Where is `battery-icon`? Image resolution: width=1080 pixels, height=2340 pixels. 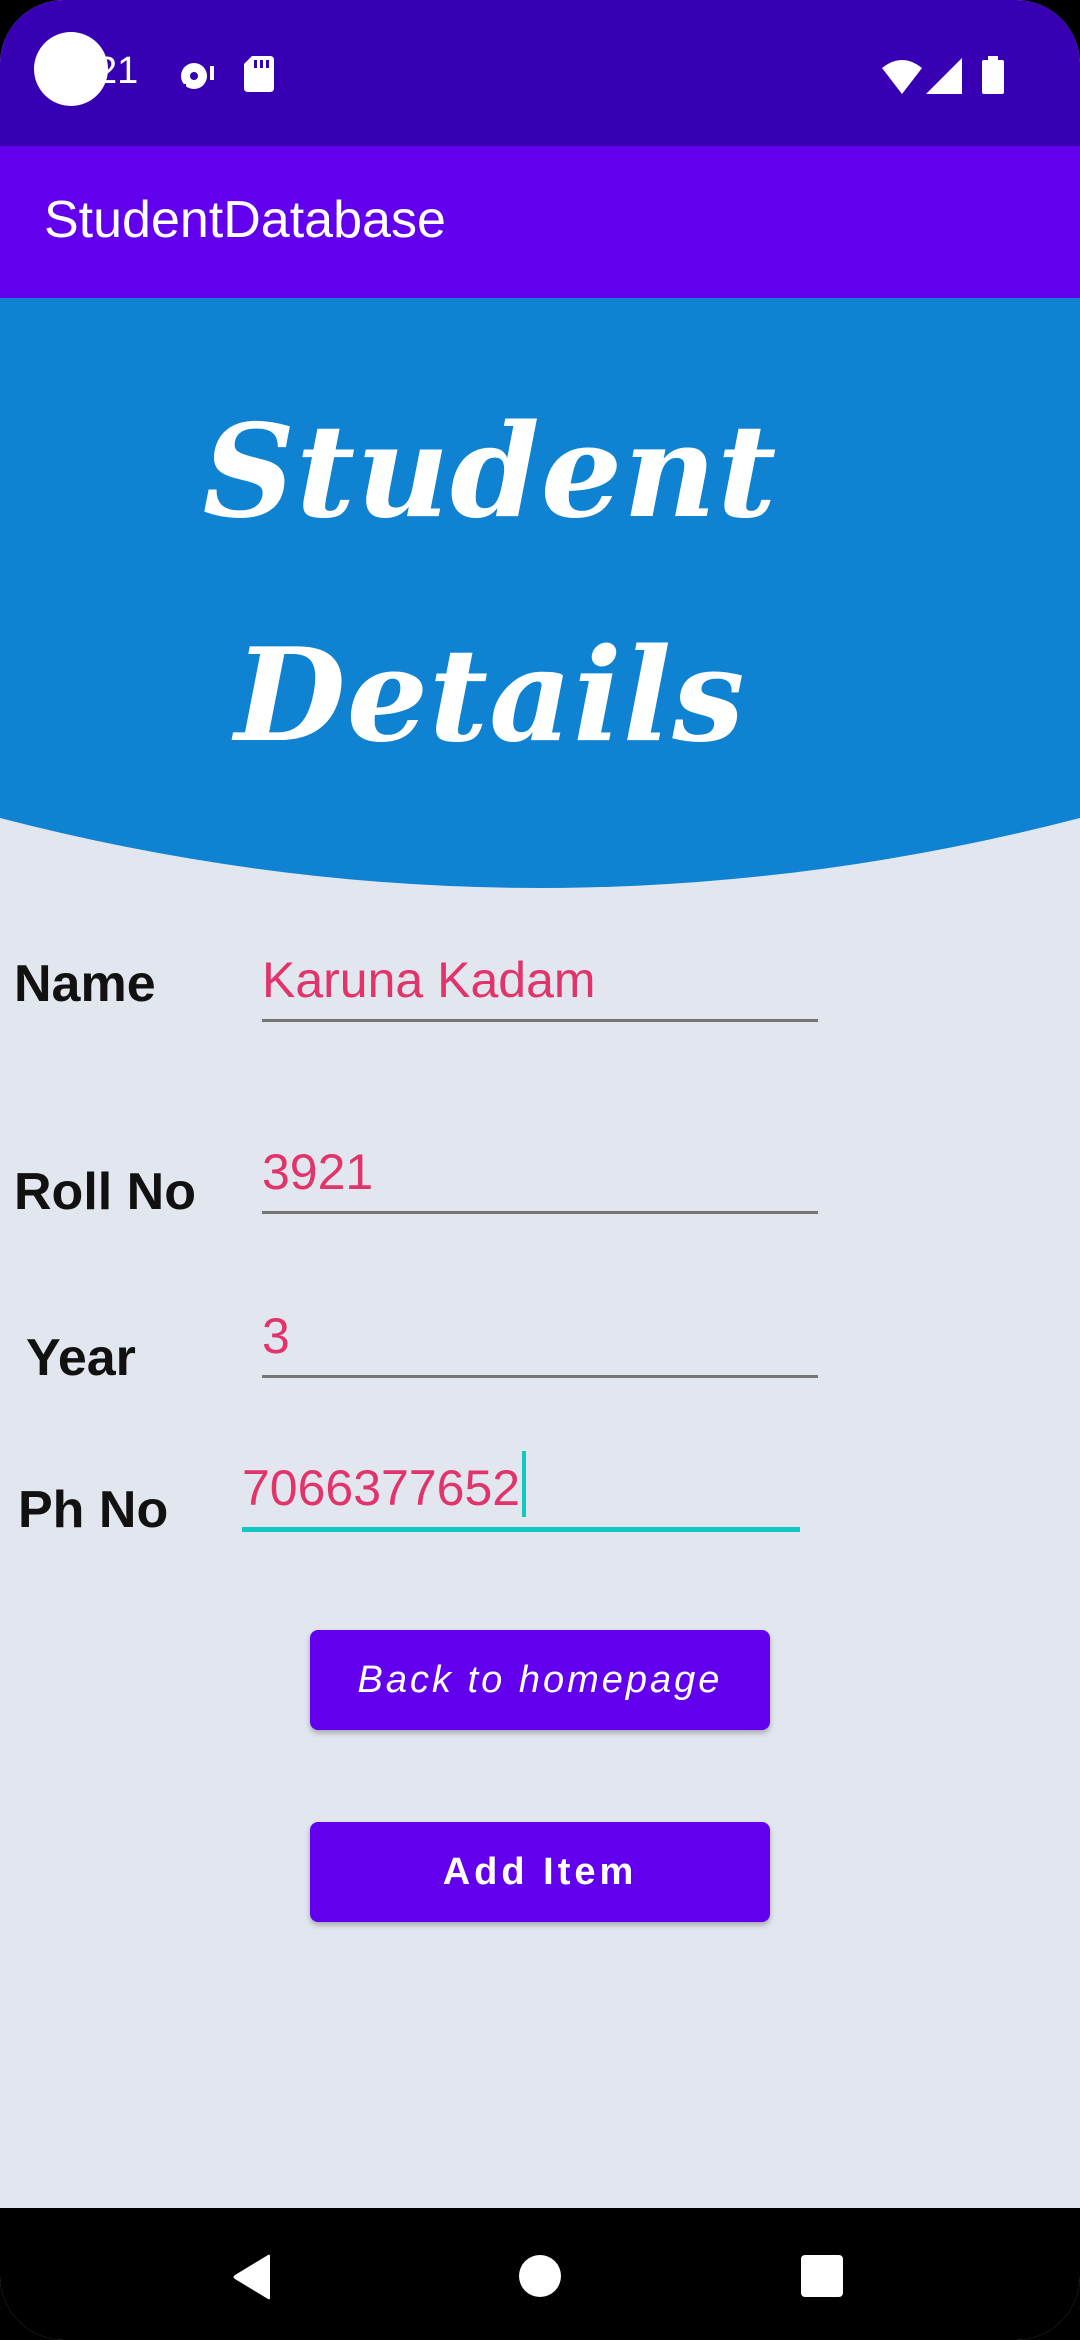
battery-icon is located at coordinates (993, 75).